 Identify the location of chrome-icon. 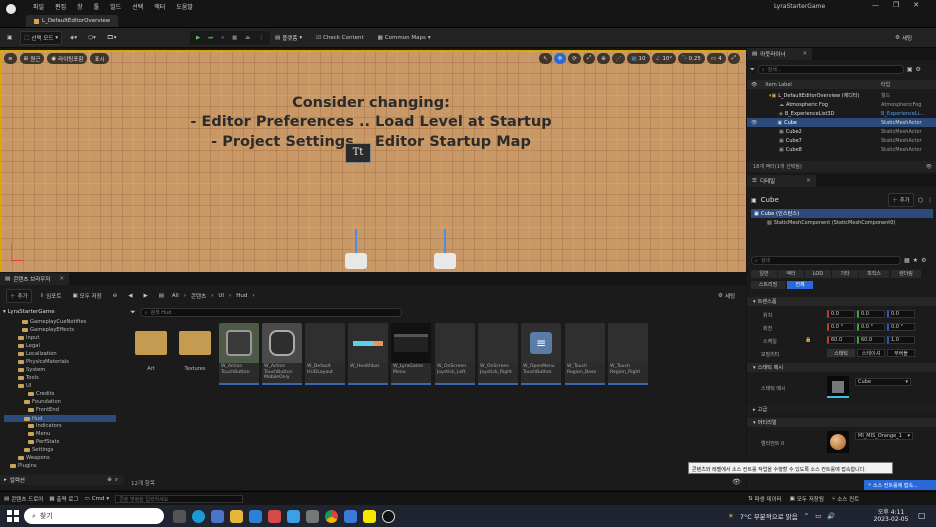
(331, 516).